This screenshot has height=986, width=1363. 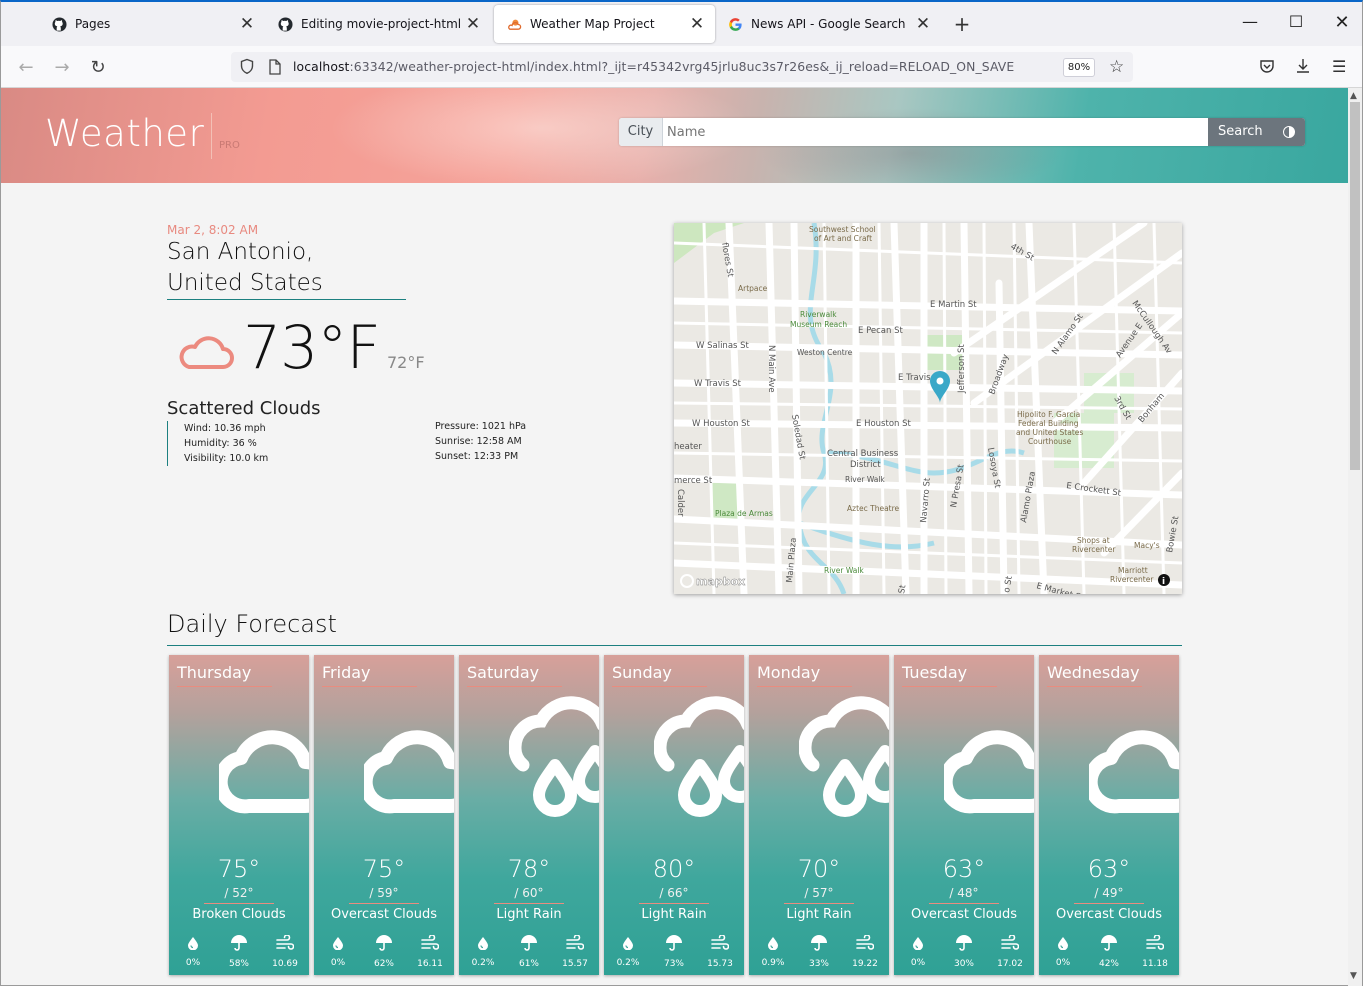 What do you see at coordinates (378, 24) in the screenshot?
I see `tab-editing-readme: Editing movie-project-html/README ✕` at bounding box center [378, 24].